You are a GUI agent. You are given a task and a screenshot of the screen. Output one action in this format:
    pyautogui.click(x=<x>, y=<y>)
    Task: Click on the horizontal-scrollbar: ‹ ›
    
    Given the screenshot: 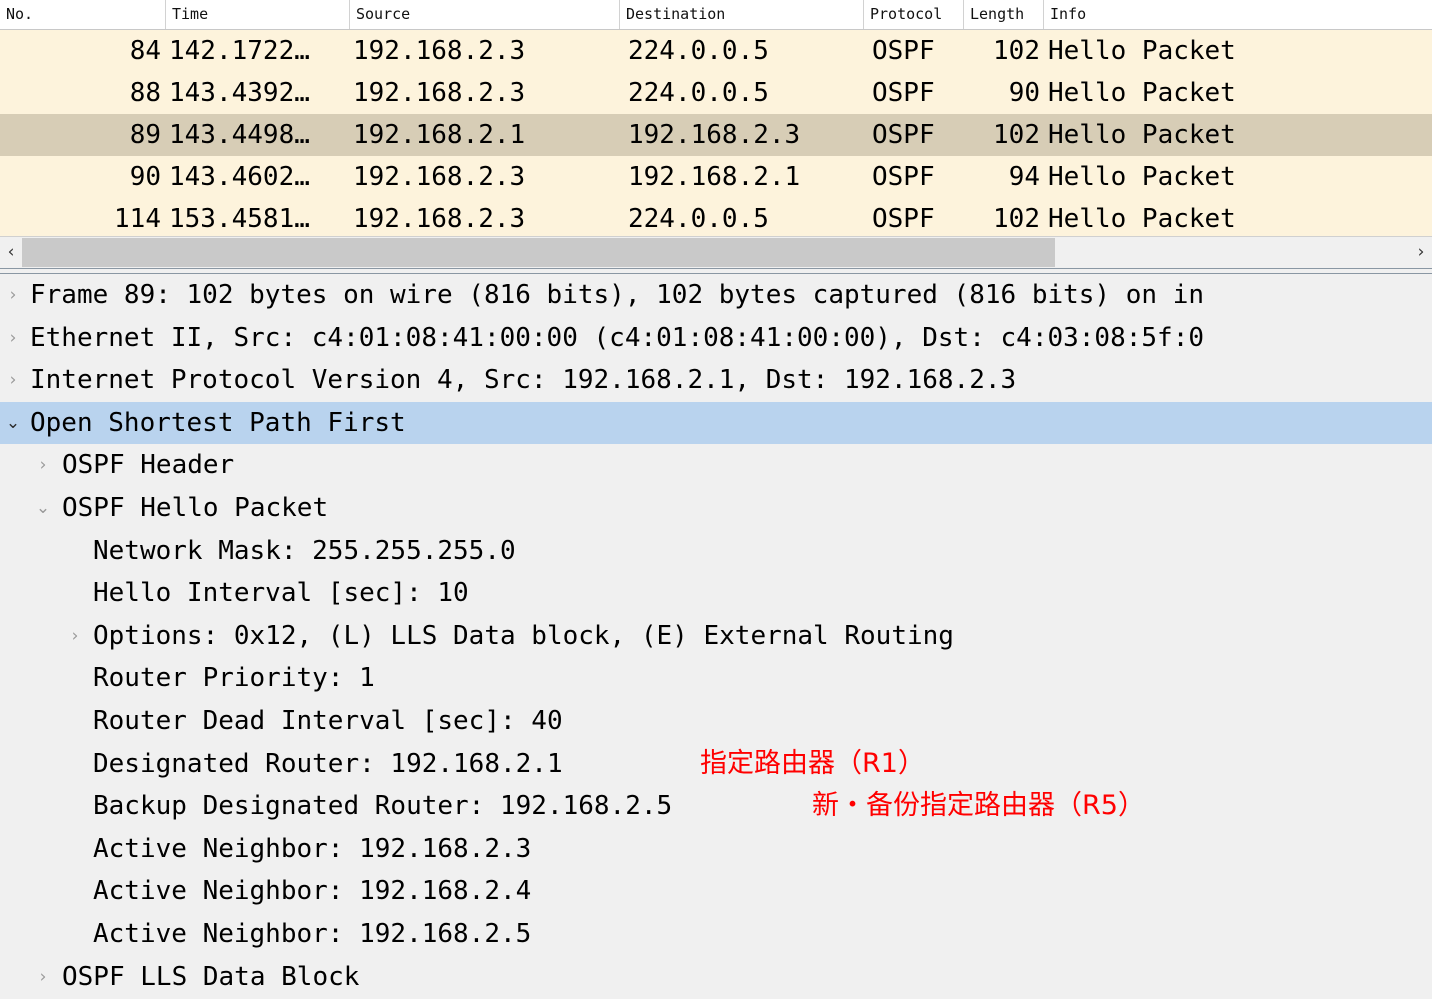 What is the action you would take?
    pyautogui.click(x=716, y=252)
    